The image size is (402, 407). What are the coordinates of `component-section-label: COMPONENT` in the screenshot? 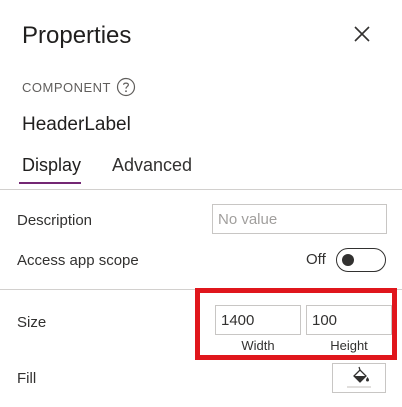 It's located at (66, 87).